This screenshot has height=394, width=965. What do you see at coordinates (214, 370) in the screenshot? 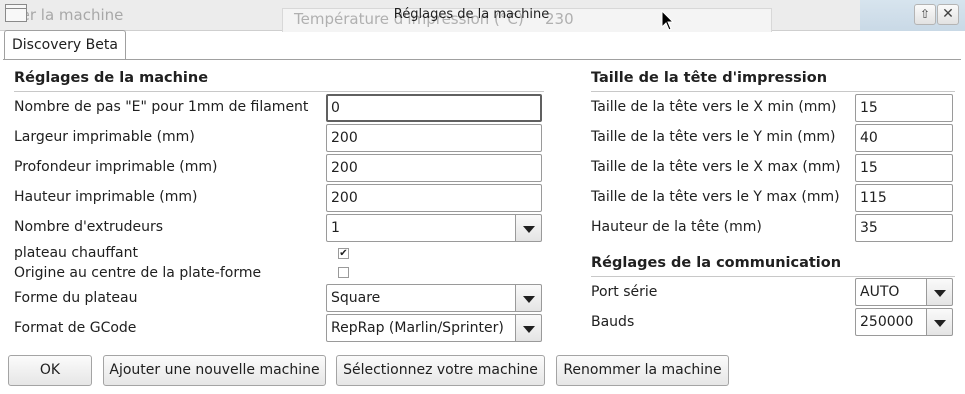
I see `add-machine-button: Ajouter une nouvelle machine` at bounding box center [214, 370].